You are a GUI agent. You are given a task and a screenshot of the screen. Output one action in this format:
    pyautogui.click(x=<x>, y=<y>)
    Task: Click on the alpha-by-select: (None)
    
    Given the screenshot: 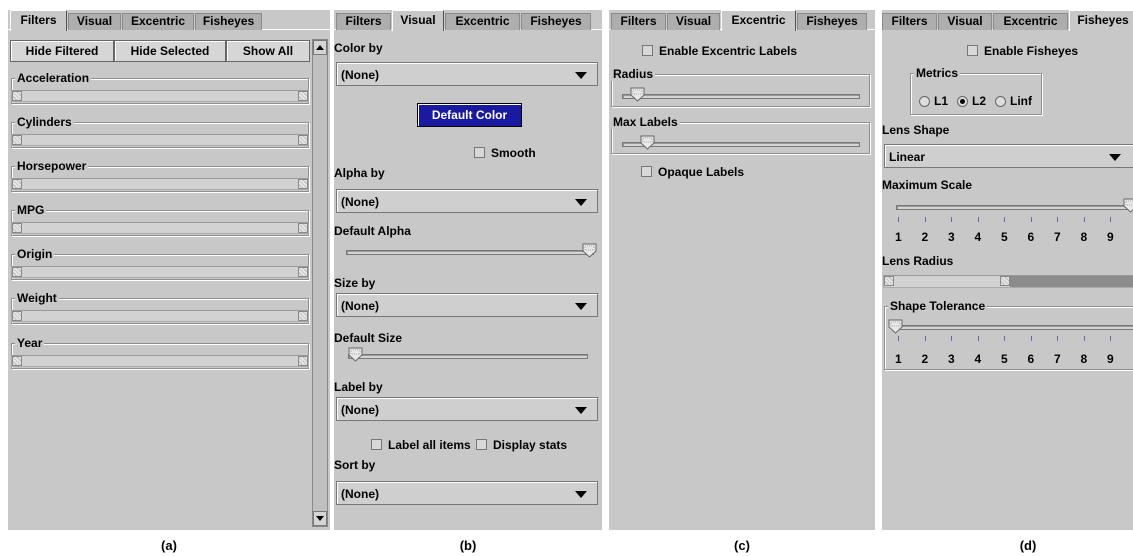 What is the action you would take?
    pyautogui.click(x=467, y=201)
    